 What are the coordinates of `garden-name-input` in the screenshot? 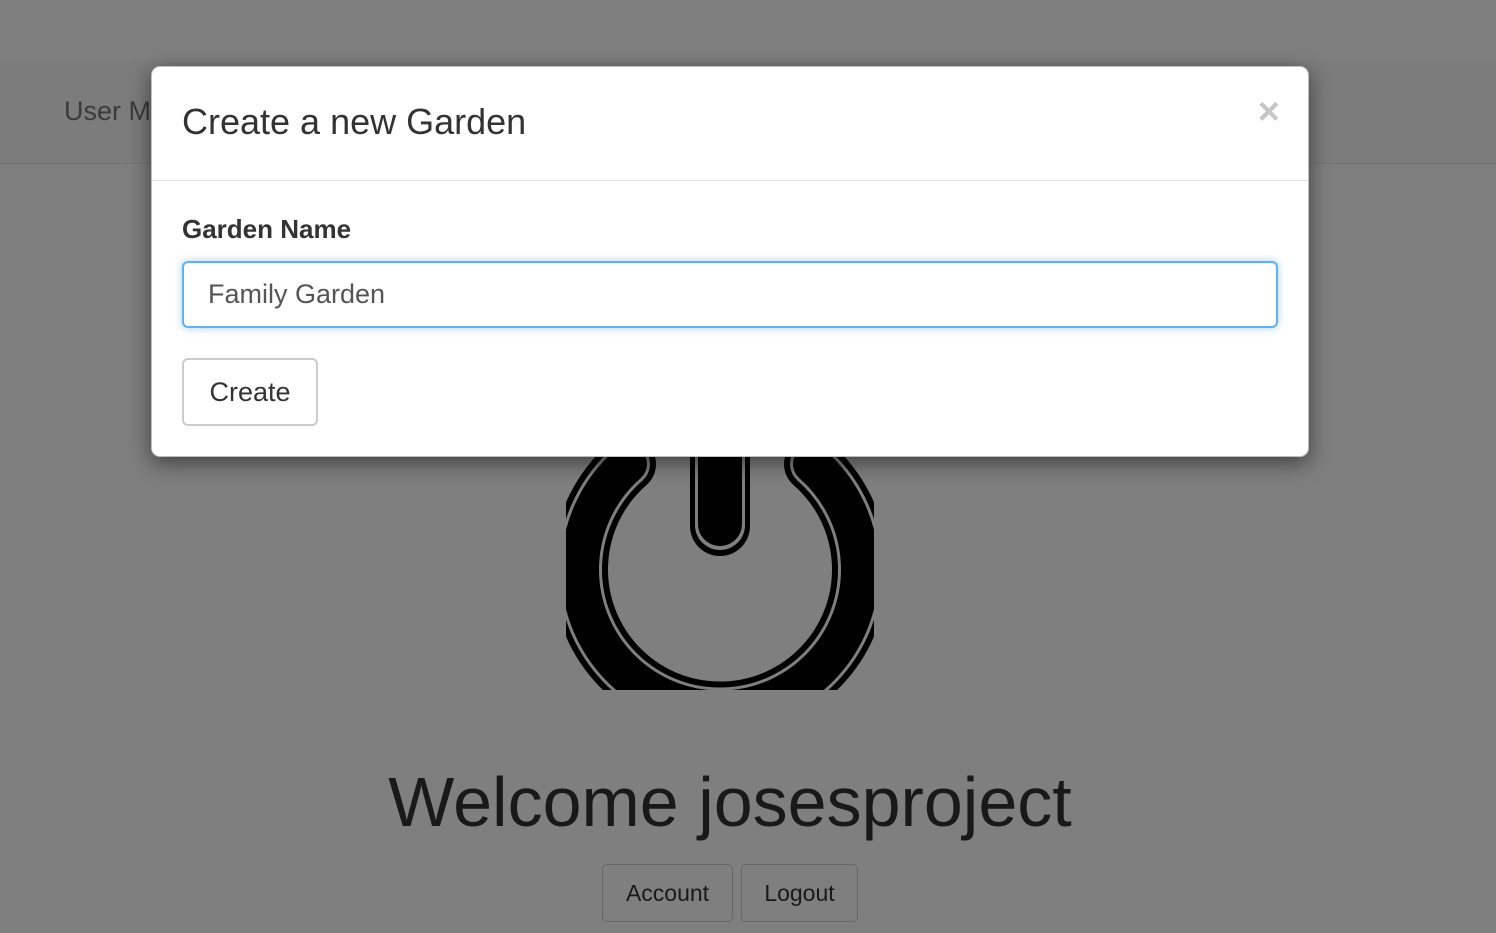 It's located at (730, 294).